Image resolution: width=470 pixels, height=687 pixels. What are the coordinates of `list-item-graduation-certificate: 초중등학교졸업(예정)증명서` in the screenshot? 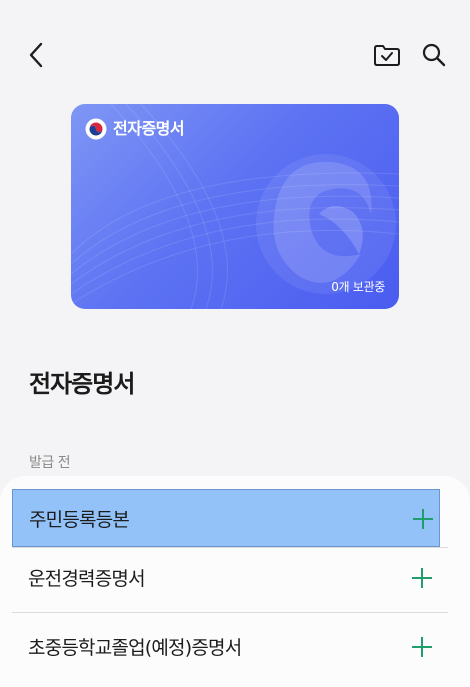 It's located at (226, 647).